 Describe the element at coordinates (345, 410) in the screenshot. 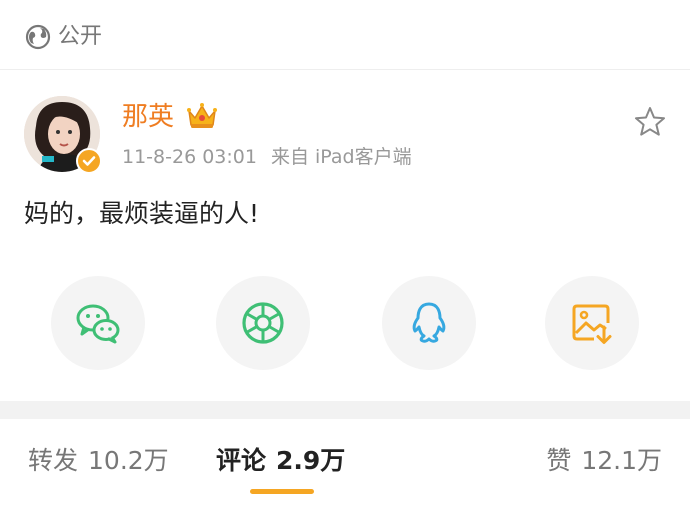

I see `section-divider` at that location.